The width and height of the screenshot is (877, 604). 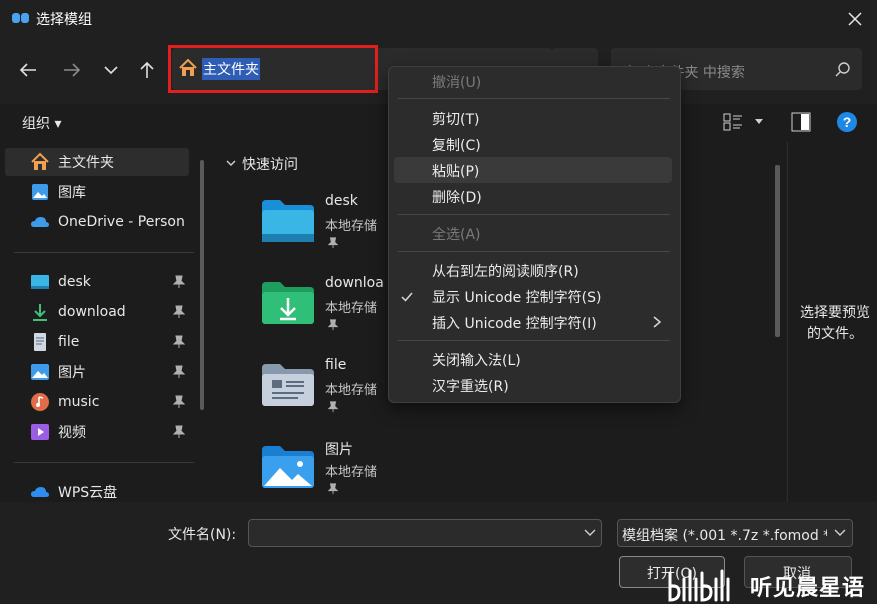 I want to click on preview-message-line: 选择要预览, so click(x=835, y=313).